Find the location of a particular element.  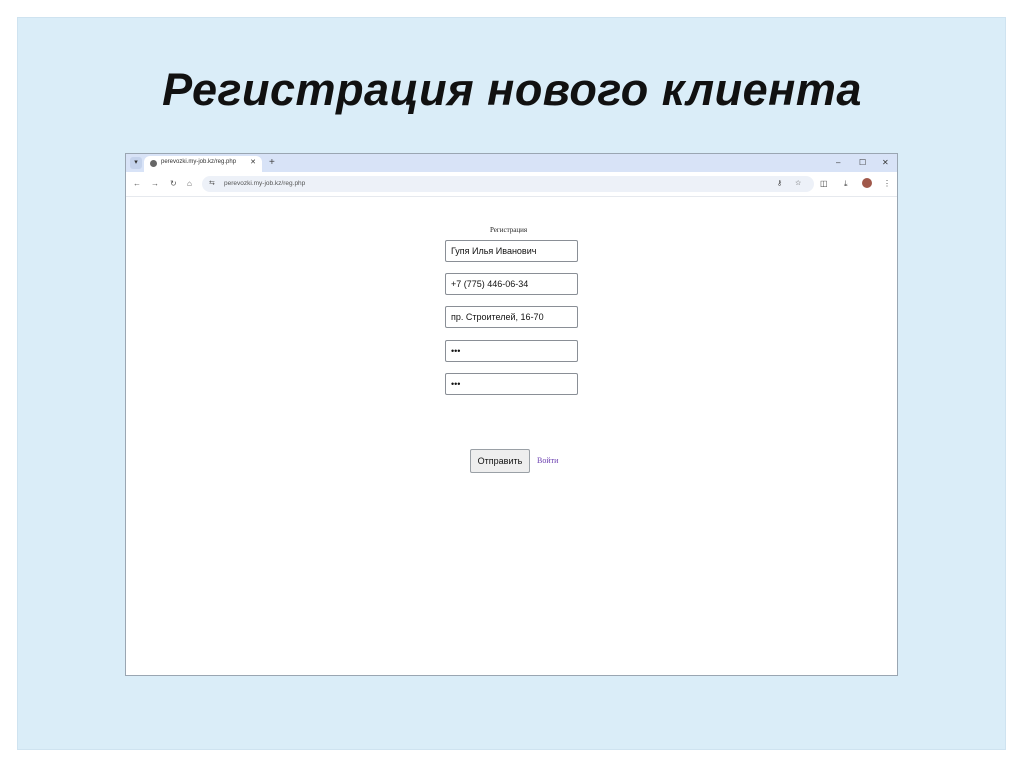

browser-tab: perevozki.my-job.kz/reg.php ✕ is located at coordinates (203, 164).